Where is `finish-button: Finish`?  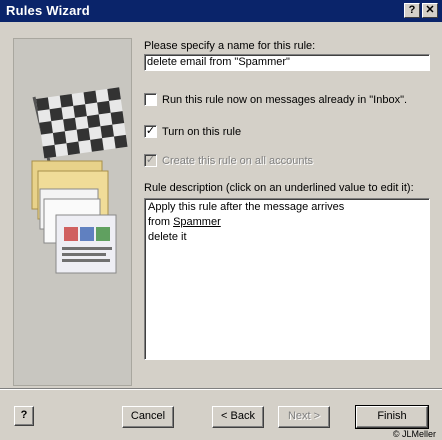 finish-button: Finish is located at coordinates (392, 417).